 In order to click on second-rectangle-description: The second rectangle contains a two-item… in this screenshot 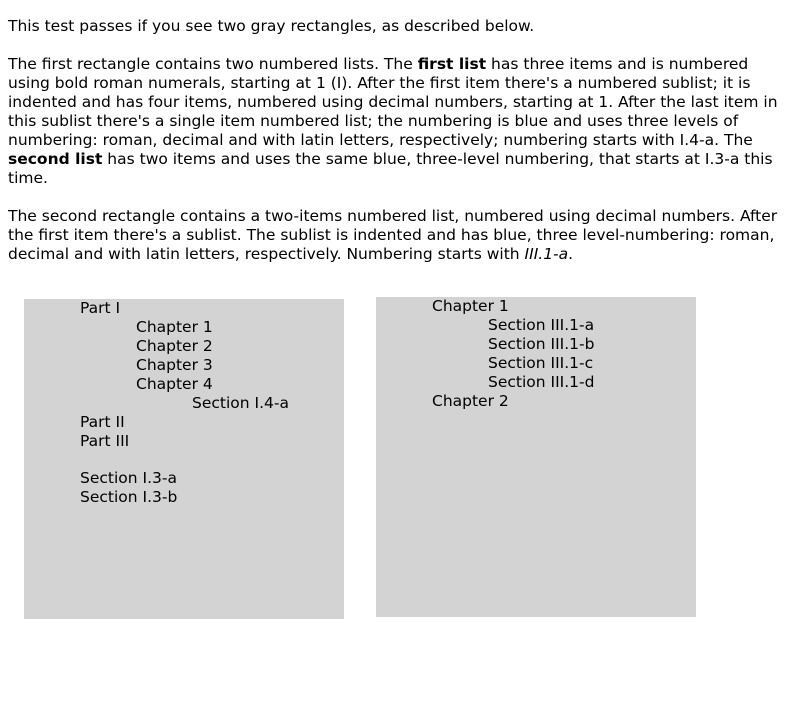, I will do `click(398, 235)`.